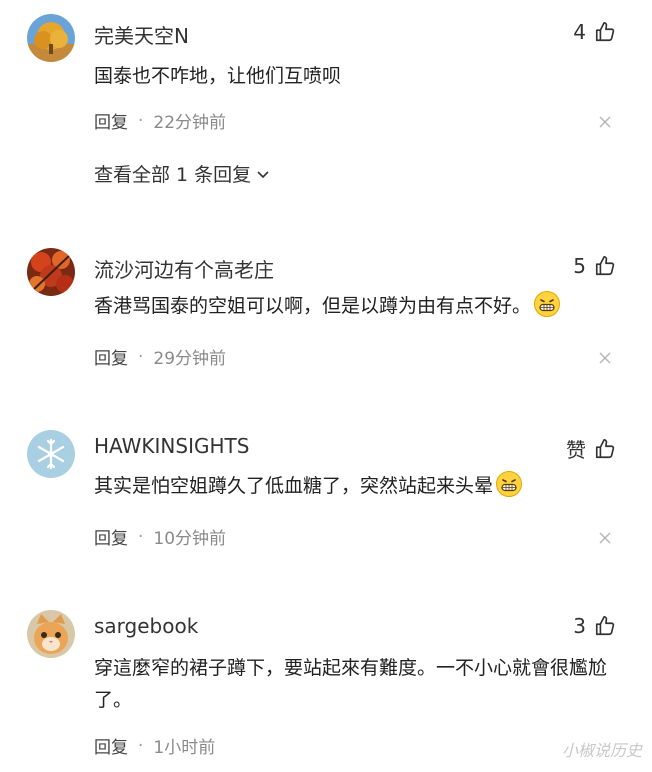 The image size is (652, 772). Describe the element at coordinates (190, 359) in the screenshot. I see `comment-time: 29分钟前` at that location.